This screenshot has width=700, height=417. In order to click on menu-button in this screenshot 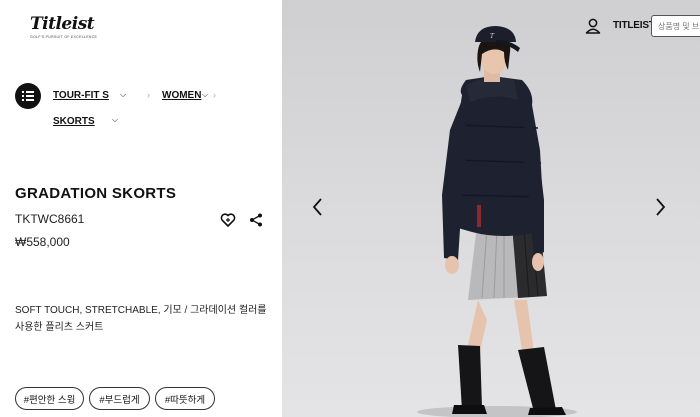, I will do `click(28, 96)`.